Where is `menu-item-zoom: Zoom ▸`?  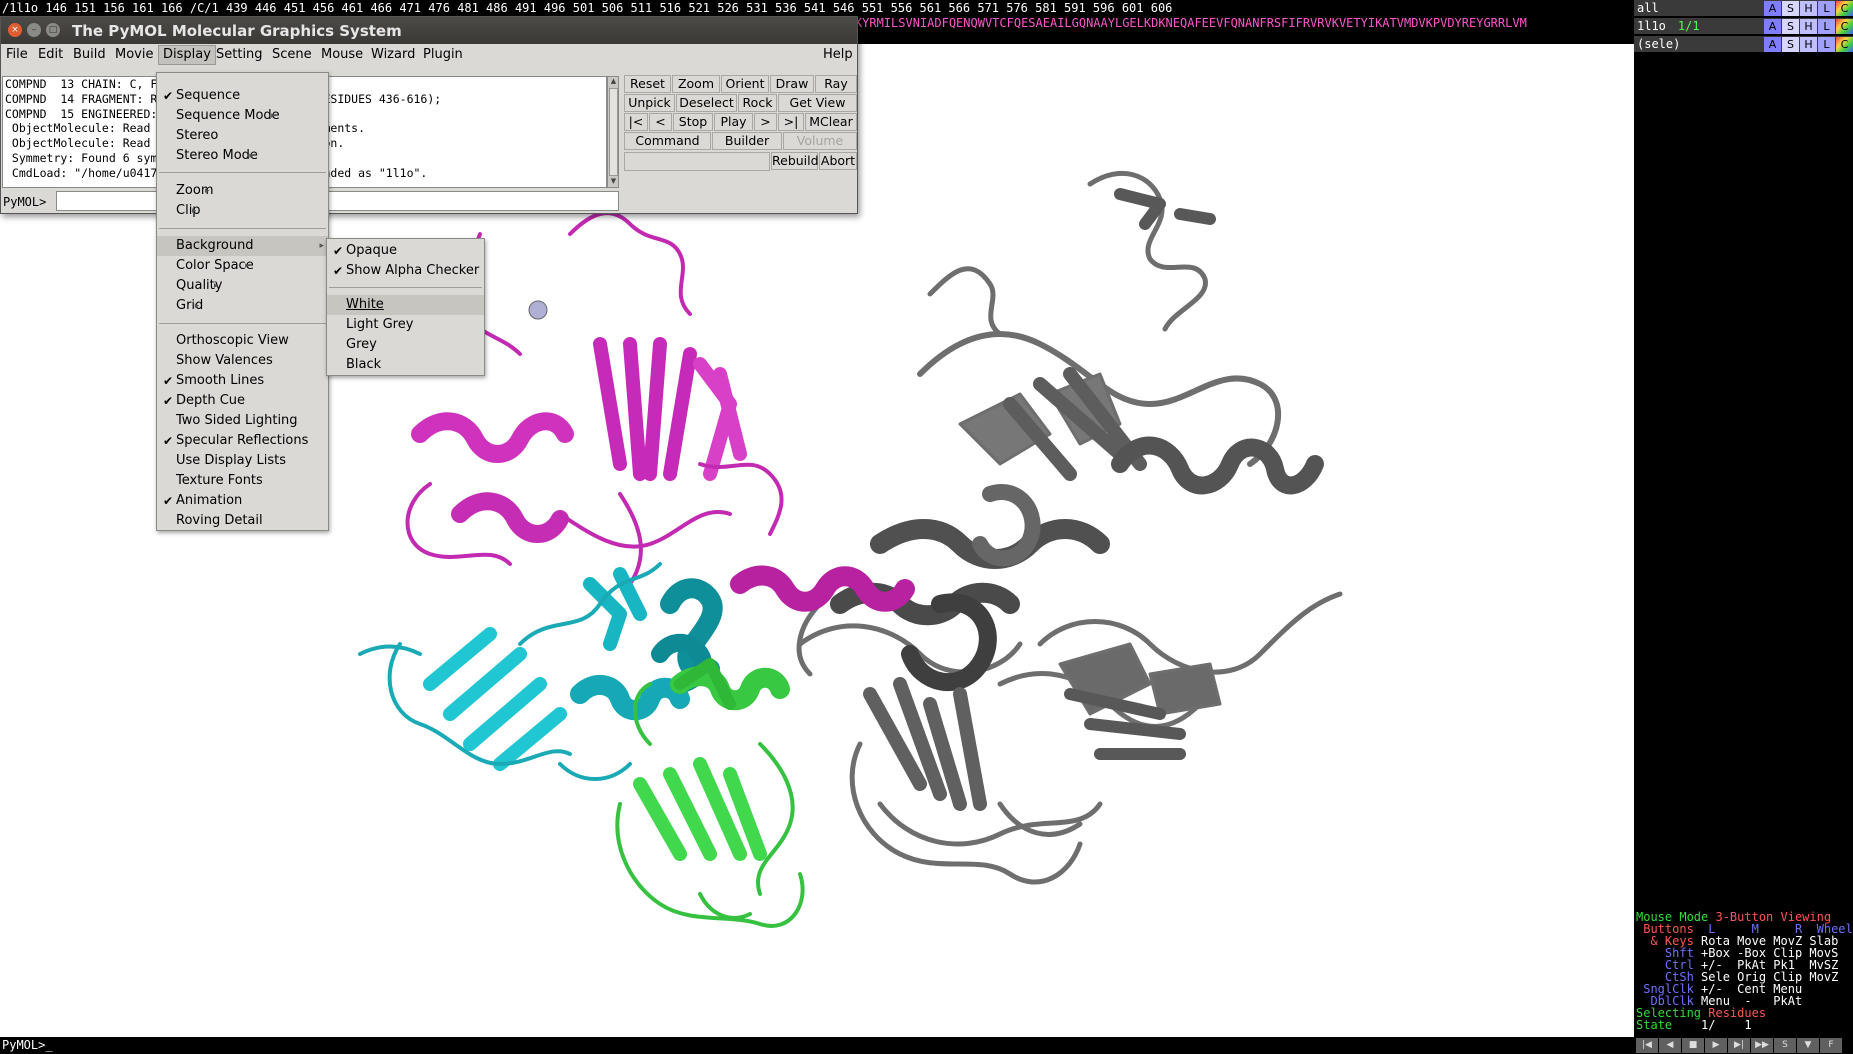
menu-item-zoom: Zoom ▸ is located at coordinates (185, 191).